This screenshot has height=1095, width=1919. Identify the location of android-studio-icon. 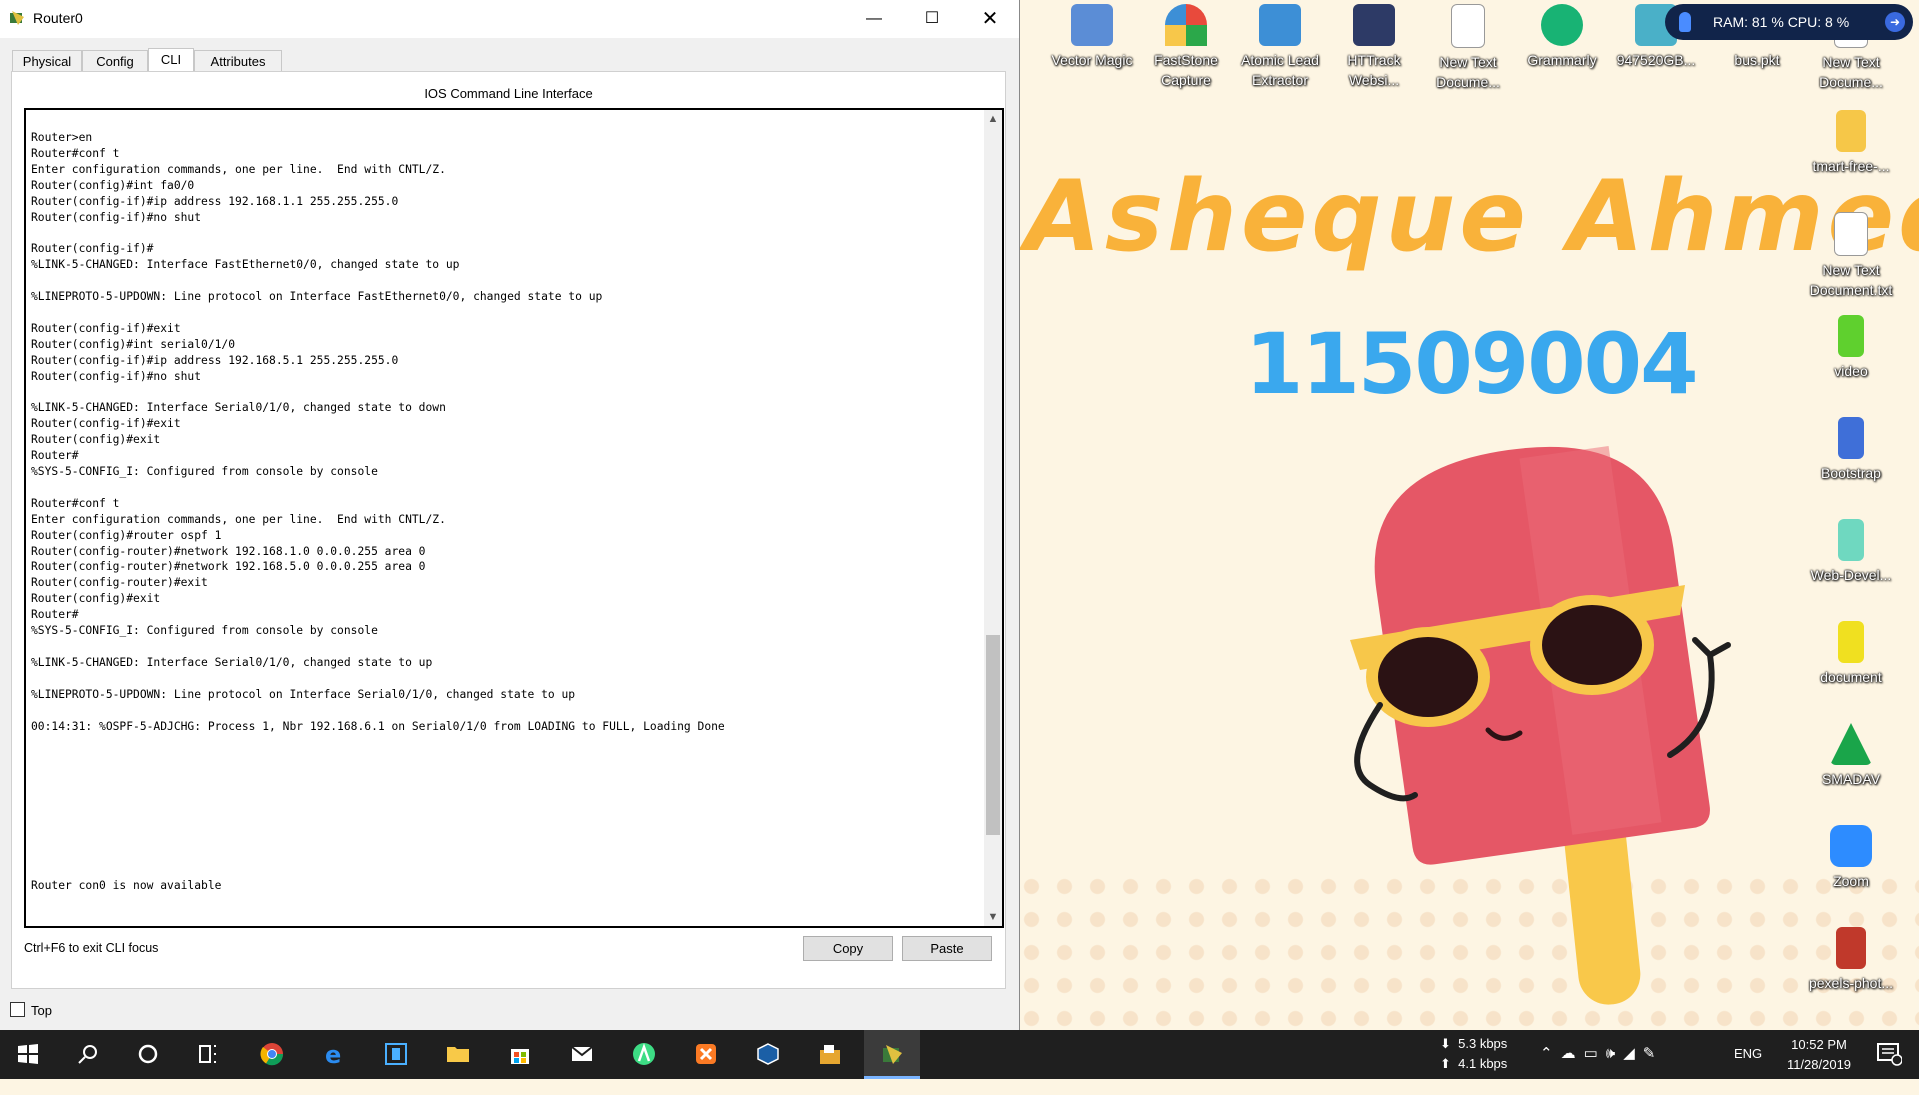
(644, 1054).